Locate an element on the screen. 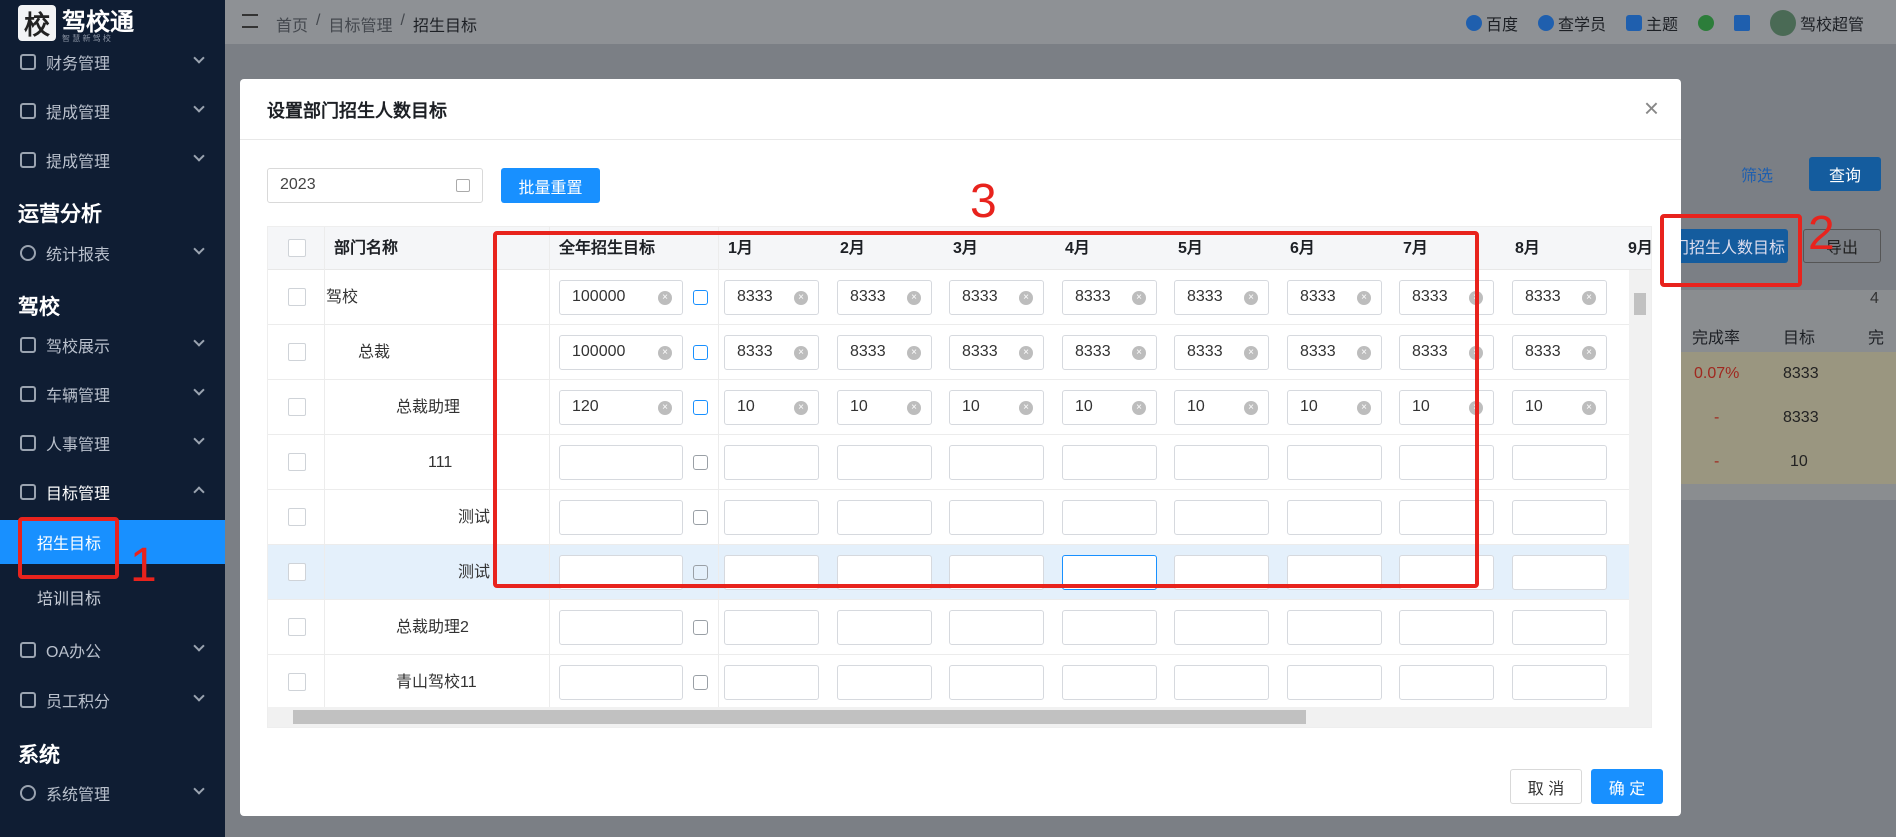 This screenshot has height=837, width=1896. sidebar-item-oa: OA办公 is located at coordinates (112, 650).